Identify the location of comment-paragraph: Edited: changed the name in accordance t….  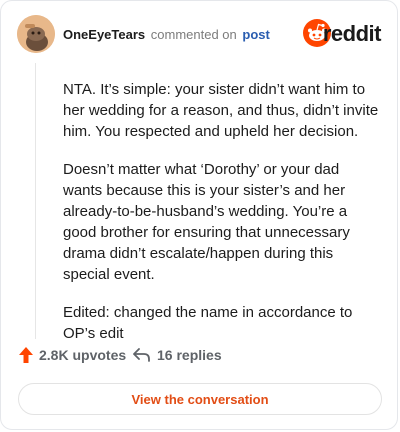
(208, 323).